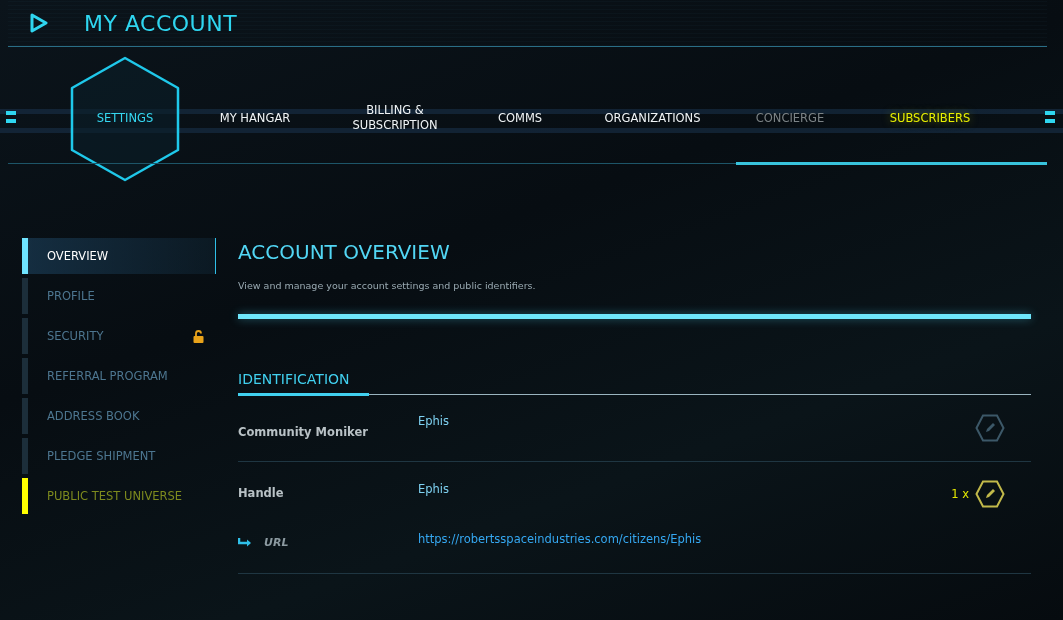 This screenshot has height=620, width=1063. I want to click on nav-tab: MY HANGAR, so click(255, 118).